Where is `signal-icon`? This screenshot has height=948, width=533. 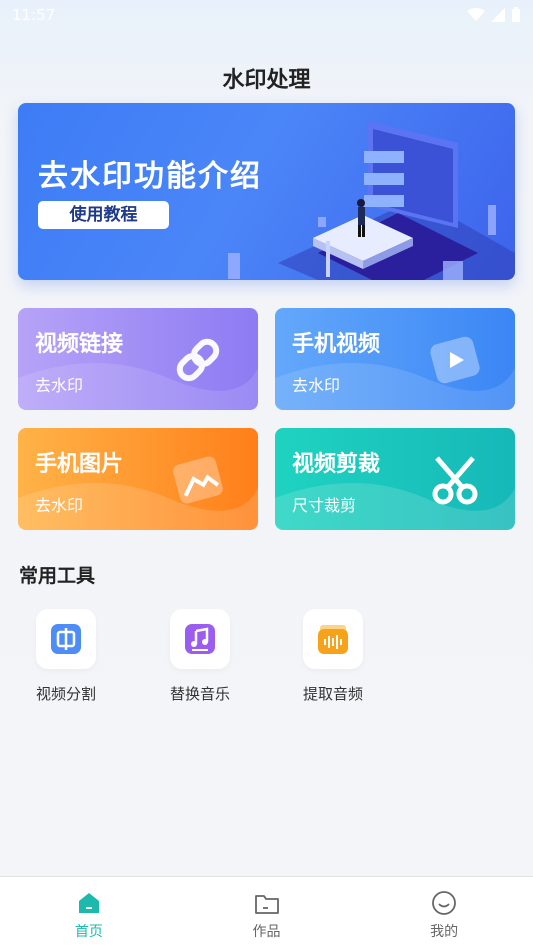 signal-icon is located at coordinates (498, 15).